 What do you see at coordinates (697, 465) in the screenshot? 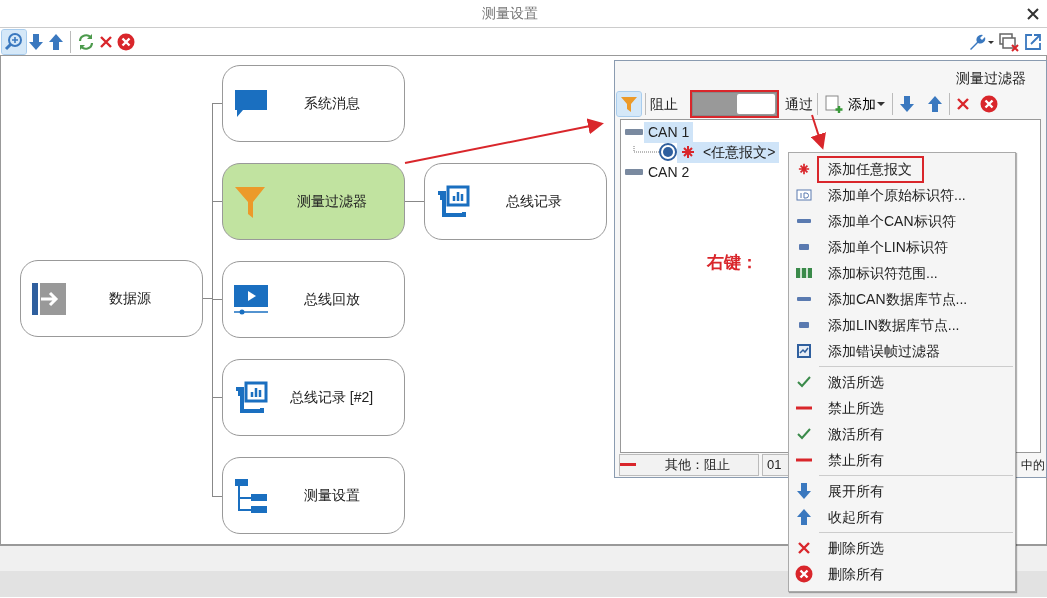
I see `status-text: 其他：阻止` at bounding box center [697, 465].